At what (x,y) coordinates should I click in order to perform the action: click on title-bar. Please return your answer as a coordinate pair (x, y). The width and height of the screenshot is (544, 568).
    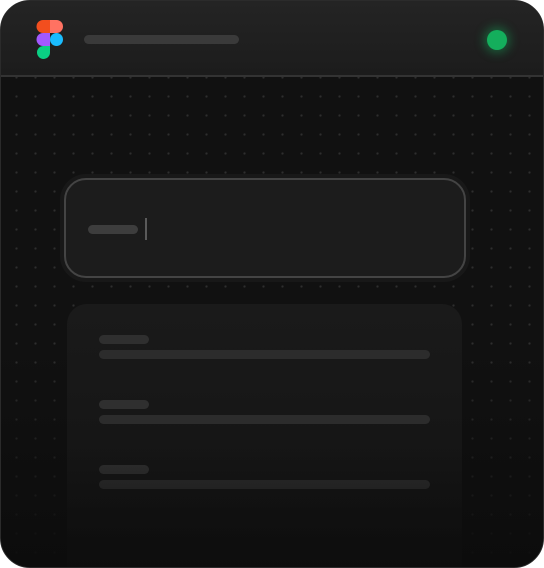
    Looking at the image, I should click on (272, 39).